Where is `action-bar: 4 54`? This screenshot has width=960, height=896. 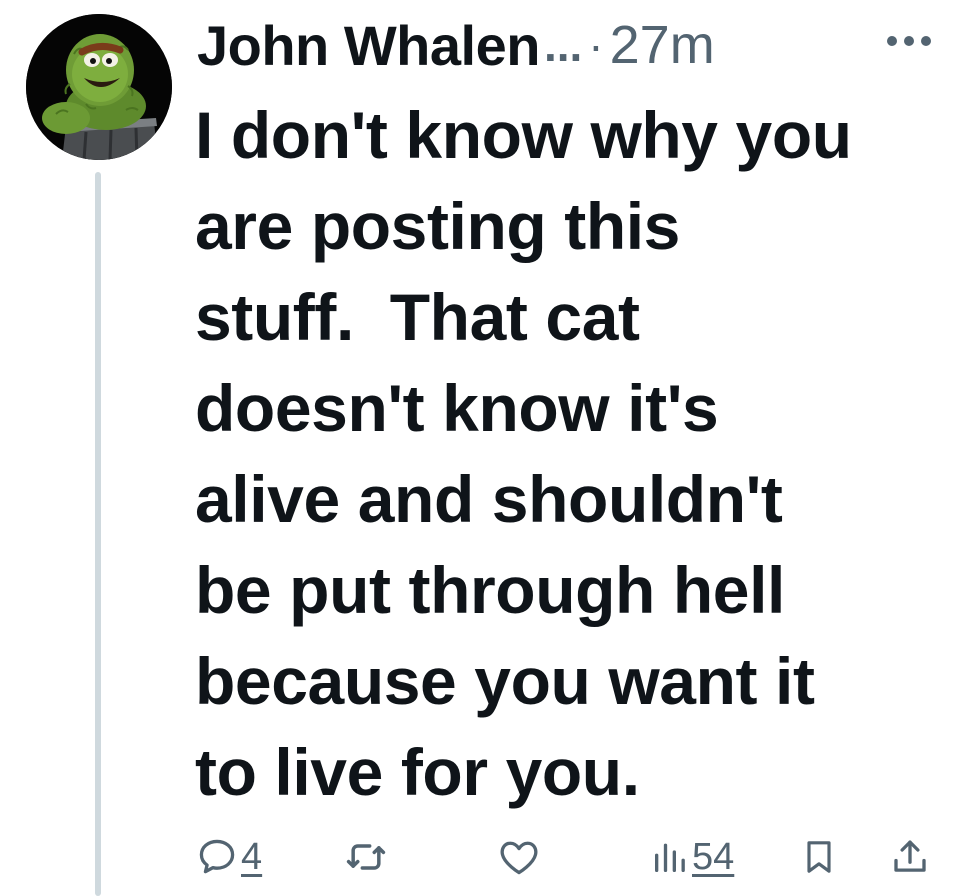 action-bar: 4 54 is located at coordinates (565, 857).